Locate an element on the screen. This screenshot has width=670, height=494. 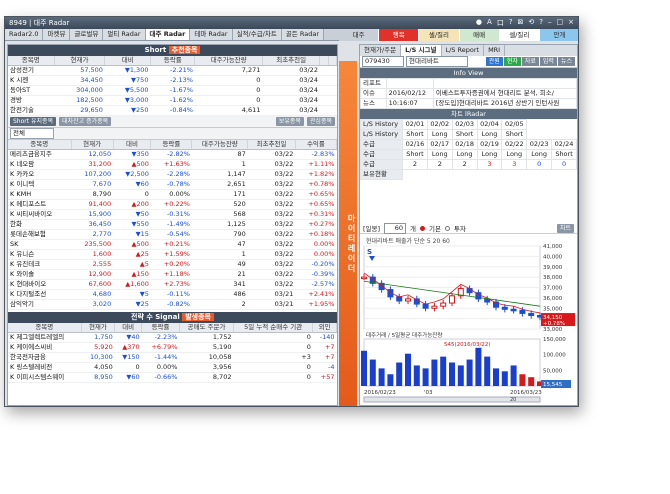
stock-code-input: 079430 is located at coordinates (383, 61).